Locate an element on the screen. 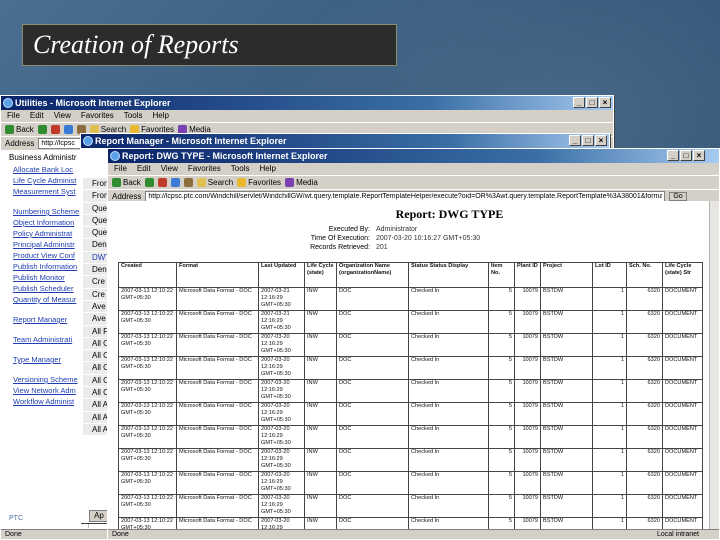  sidebar-link: Versioning Scheme is located at coordinates (45, 379).